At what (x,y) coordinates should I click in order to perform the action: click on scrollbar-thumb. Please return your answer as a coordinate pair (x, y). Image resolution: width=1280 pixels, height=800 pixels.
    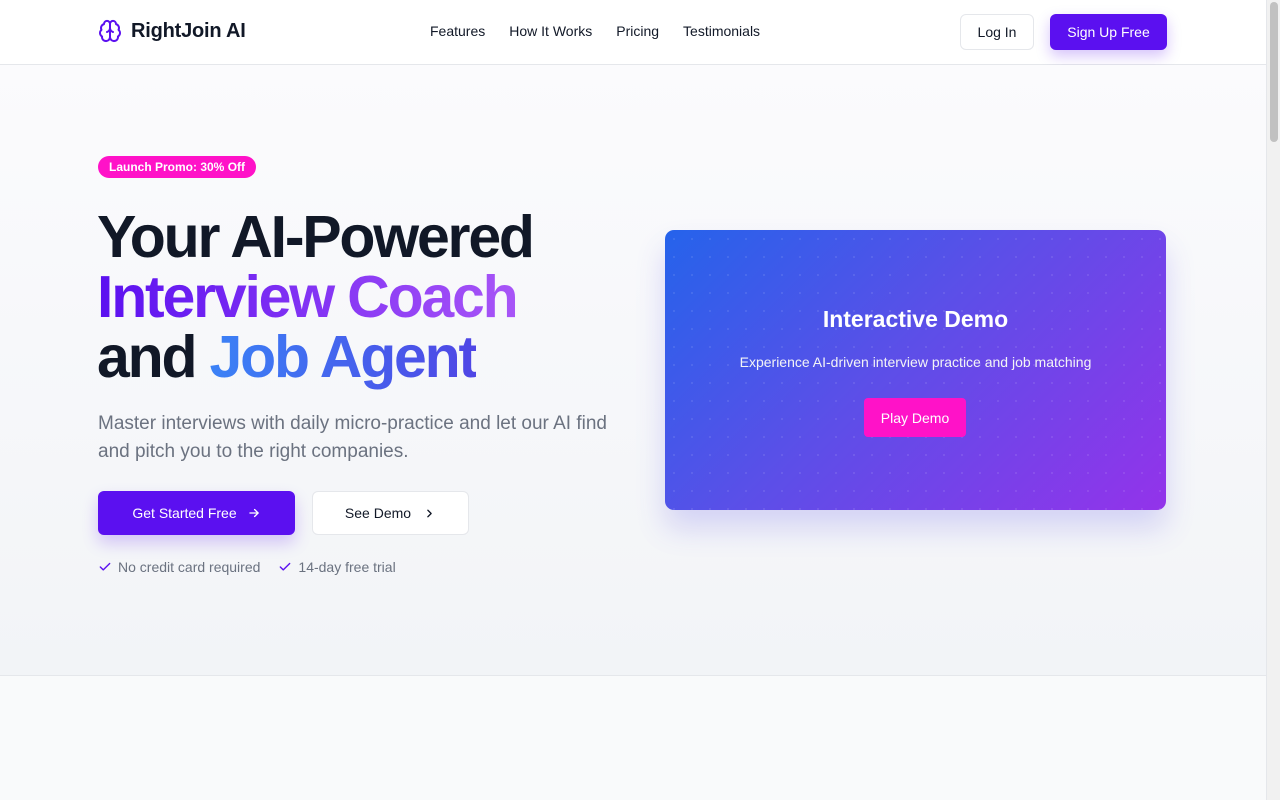
    Looking at the image, I should click on (1274, 72).